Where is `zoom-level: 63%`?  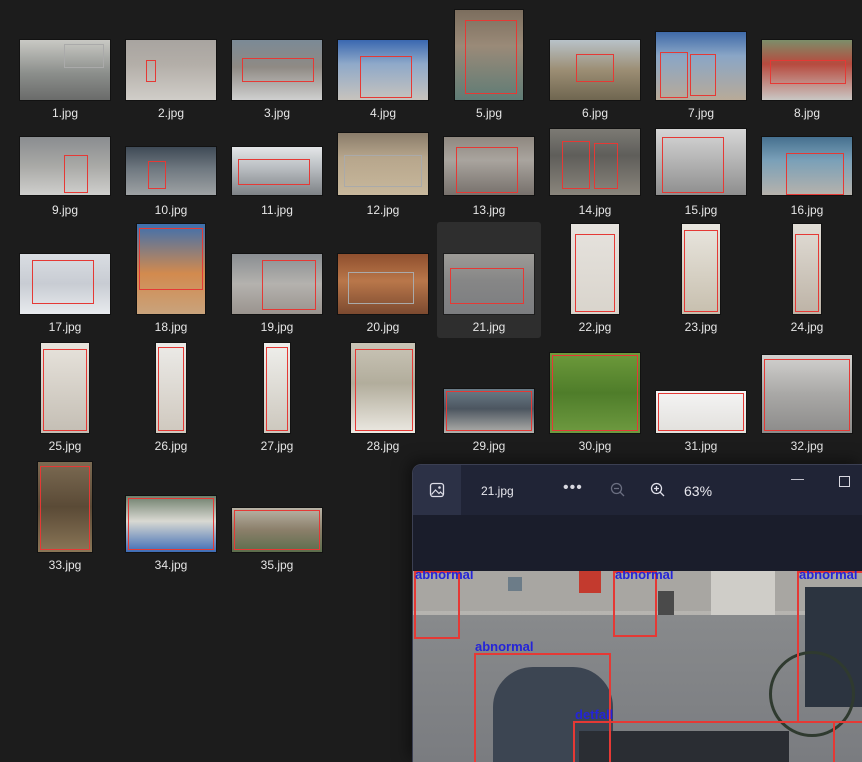
zoom-level: 63% is located at coordinates (698, 491).